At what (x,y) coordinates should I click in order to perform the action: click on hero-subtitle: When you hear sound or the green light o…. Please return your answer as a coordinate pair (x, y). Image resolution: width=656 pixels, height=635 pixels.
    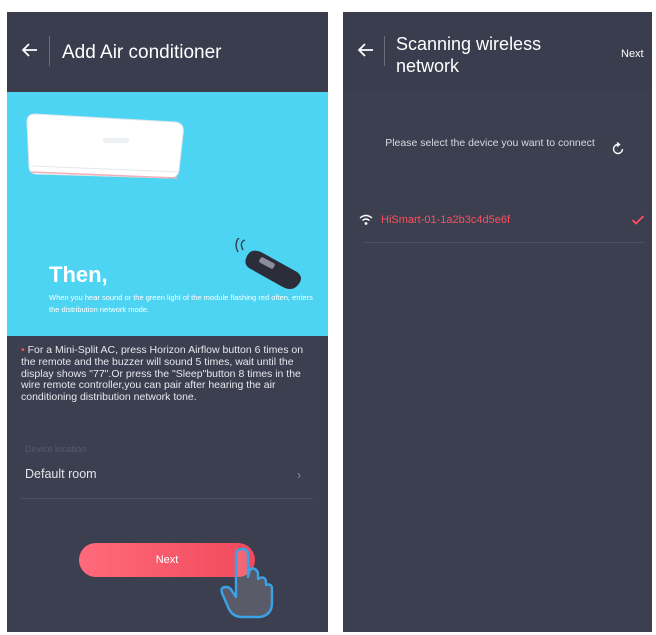
    Looking at the image, I should click on (181, 303).